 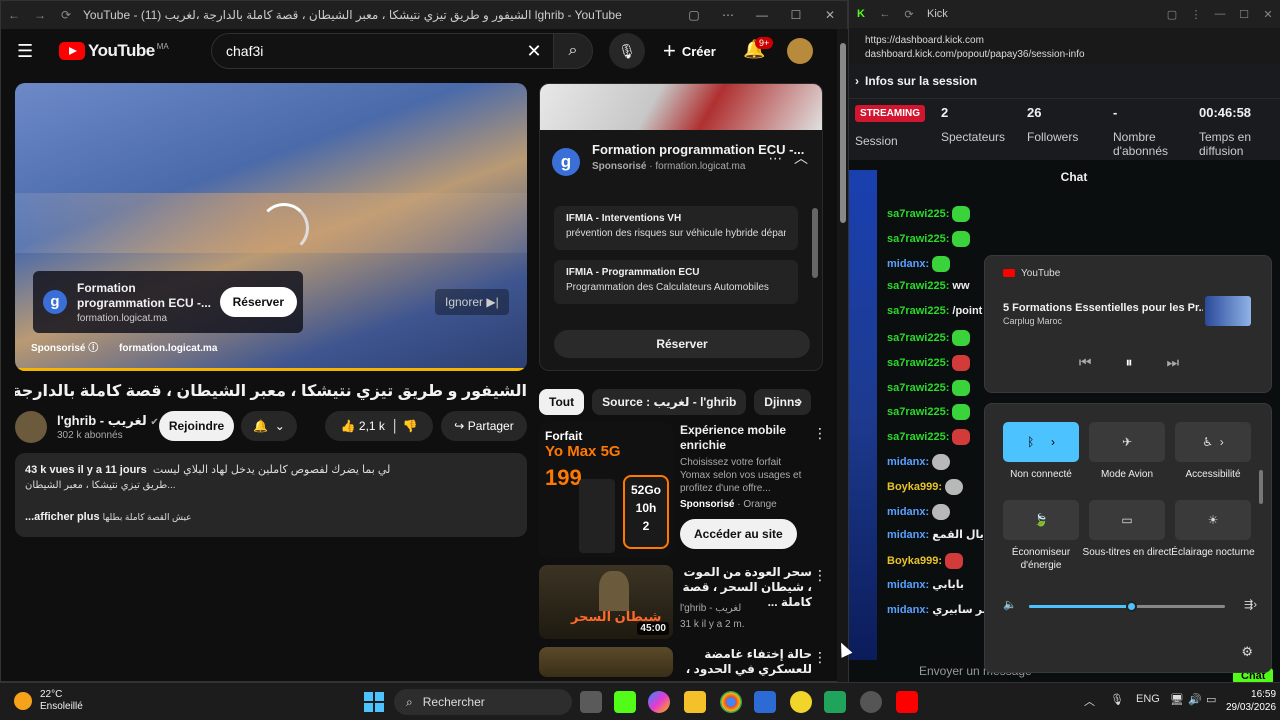 I want to click on pause-icon: ⏸, so click(x=1129, y=362).